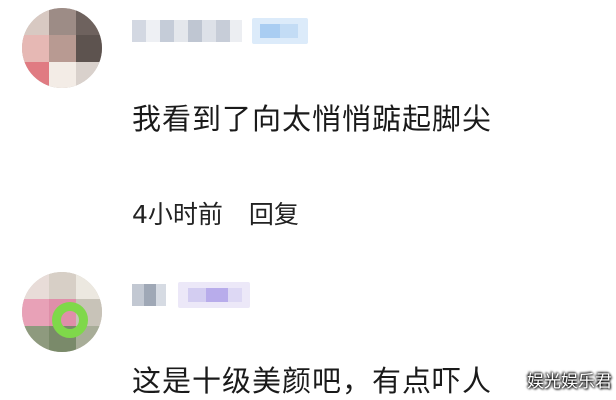  What do you see at coordinates (312, 381) in the screenshot?
I see `comment-text: 这是十级美颜吧，有点吓人` at bounding box center [312, 381].